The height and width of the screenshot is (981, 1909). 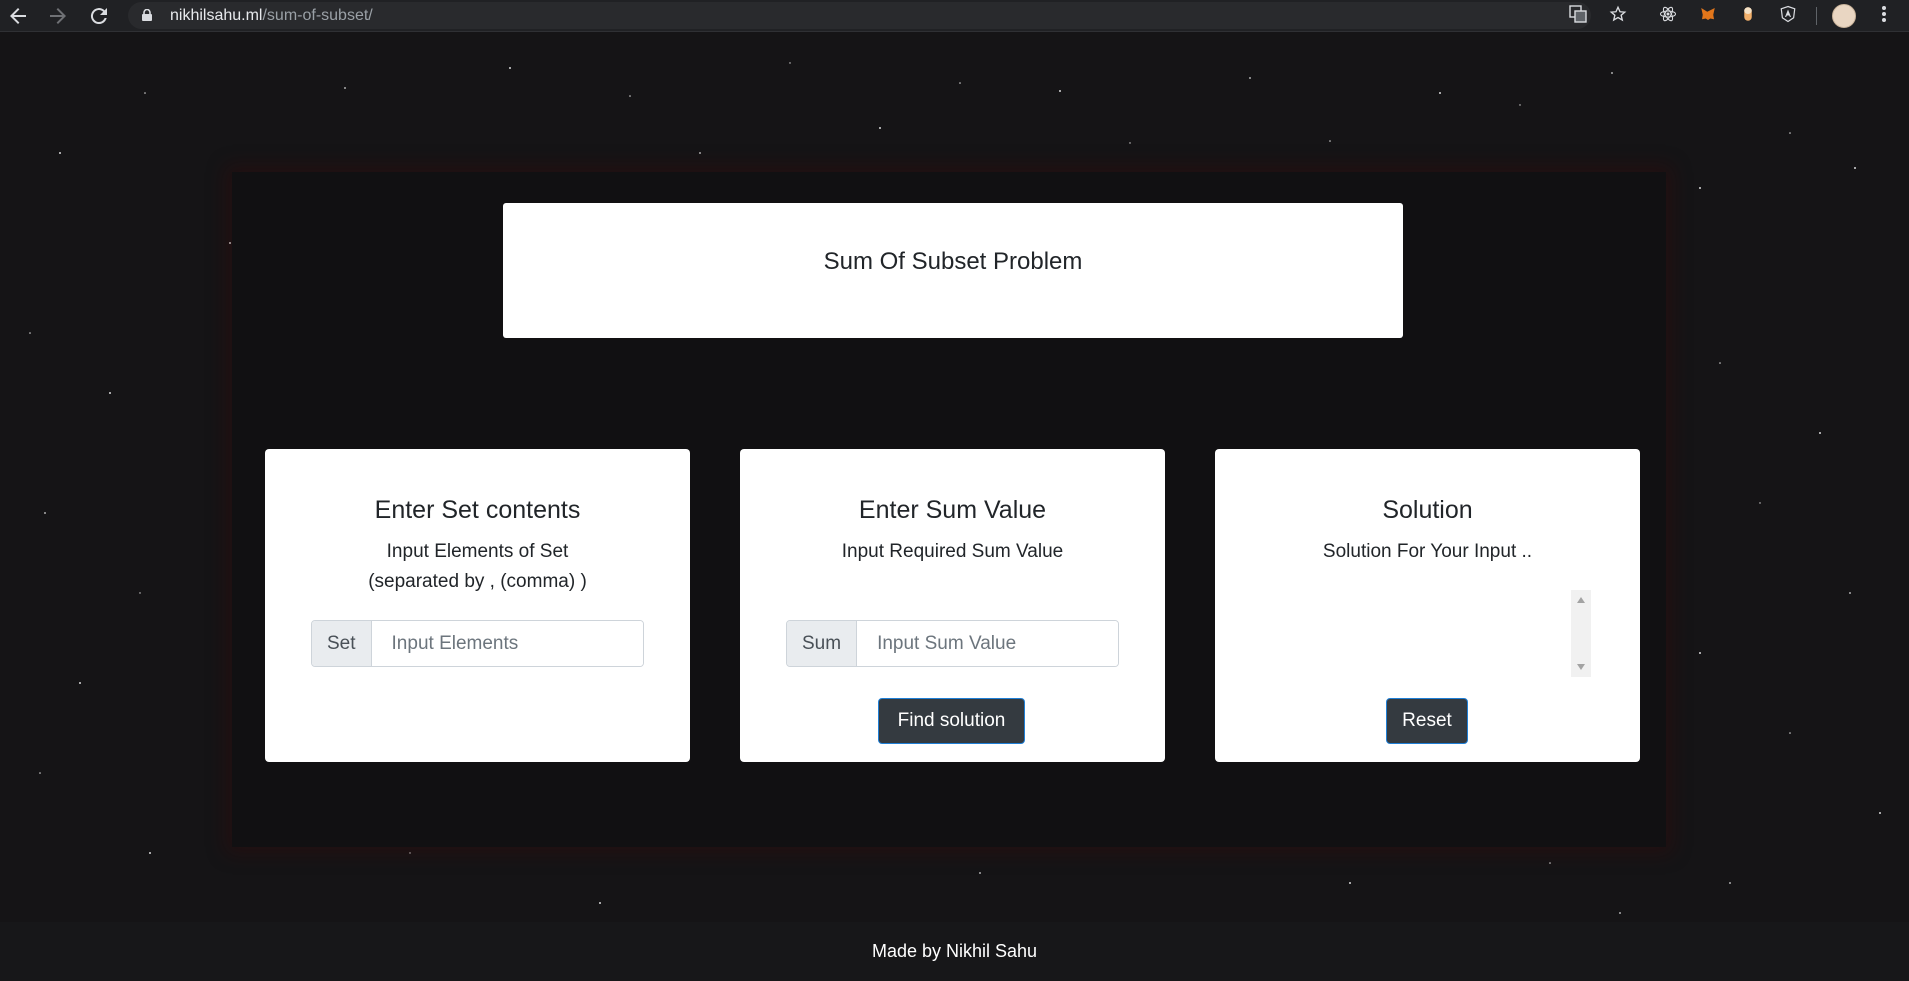 What do you see at coordinates (216, 15) in the screenshot?
I see `url-host: nikhilsahu.ml` at bounding box center [216, 15].